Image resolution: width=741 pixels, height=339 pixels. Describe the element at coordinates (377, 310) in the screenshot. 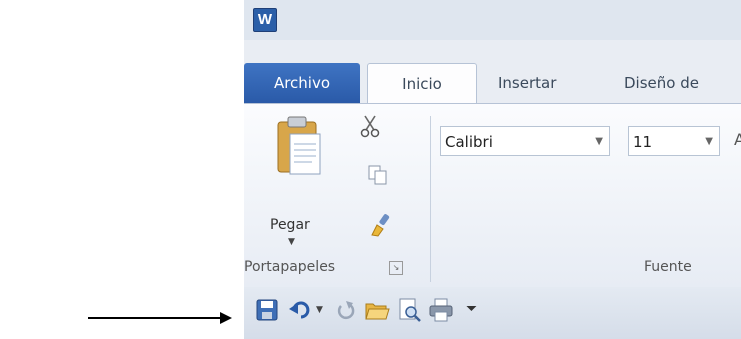

I see `open-folder-icon` at that location.